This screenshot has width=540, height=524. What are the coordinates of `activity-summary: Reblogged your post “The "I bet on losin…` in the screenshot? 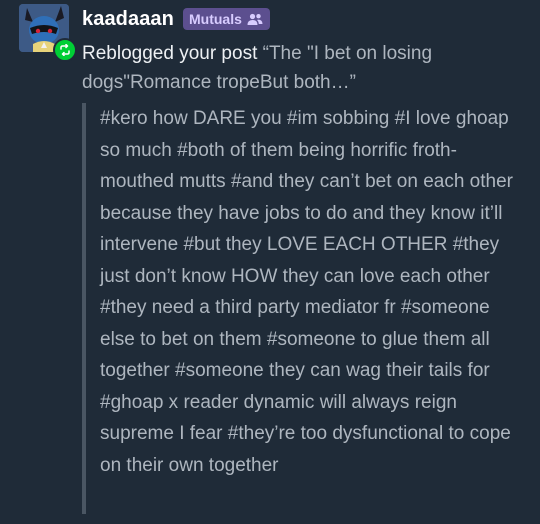 It's located at (297, 68).